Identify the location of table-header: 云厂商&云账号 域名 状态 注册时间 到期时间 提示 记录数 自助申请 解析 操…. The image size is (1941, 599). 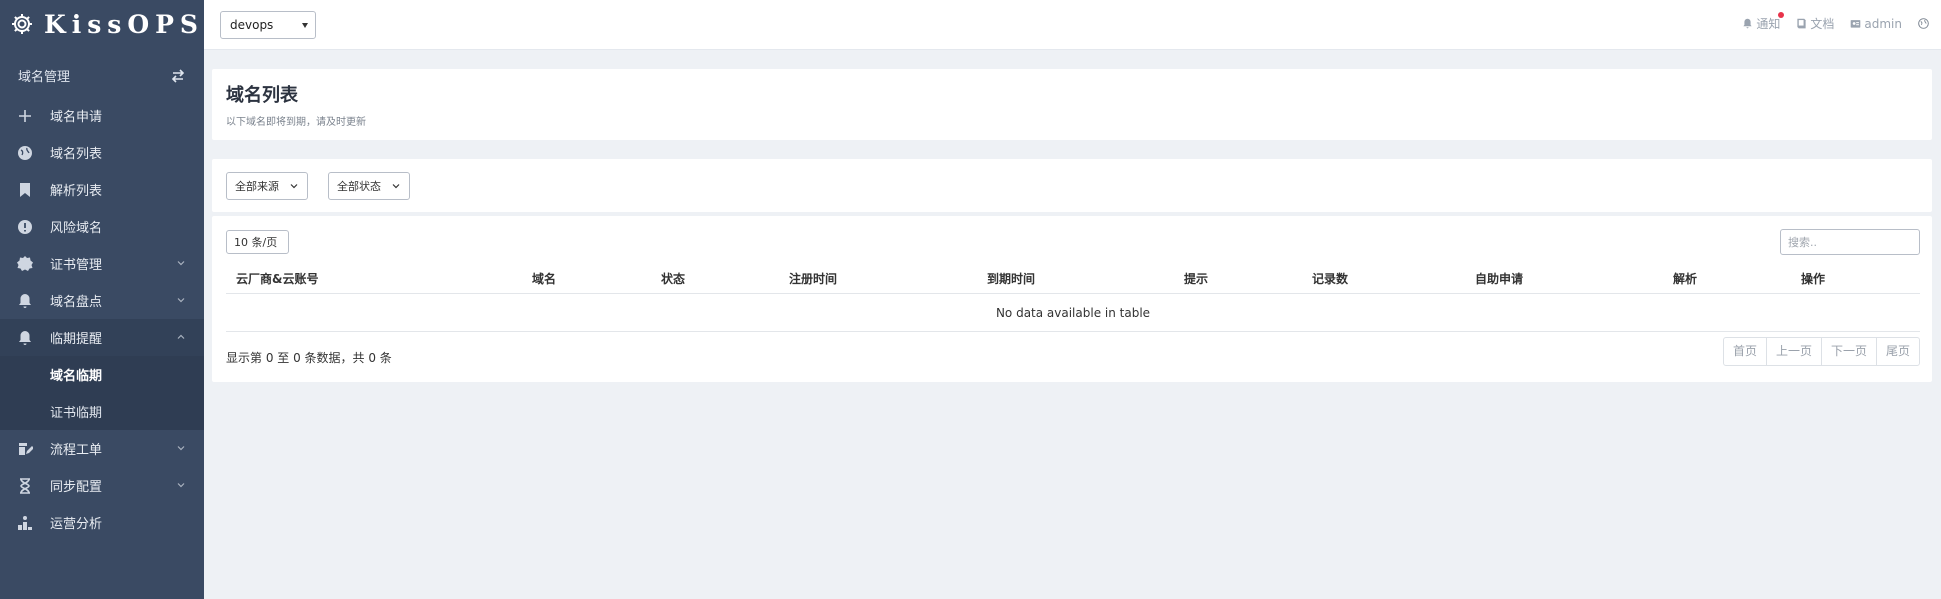
(1073, 278).